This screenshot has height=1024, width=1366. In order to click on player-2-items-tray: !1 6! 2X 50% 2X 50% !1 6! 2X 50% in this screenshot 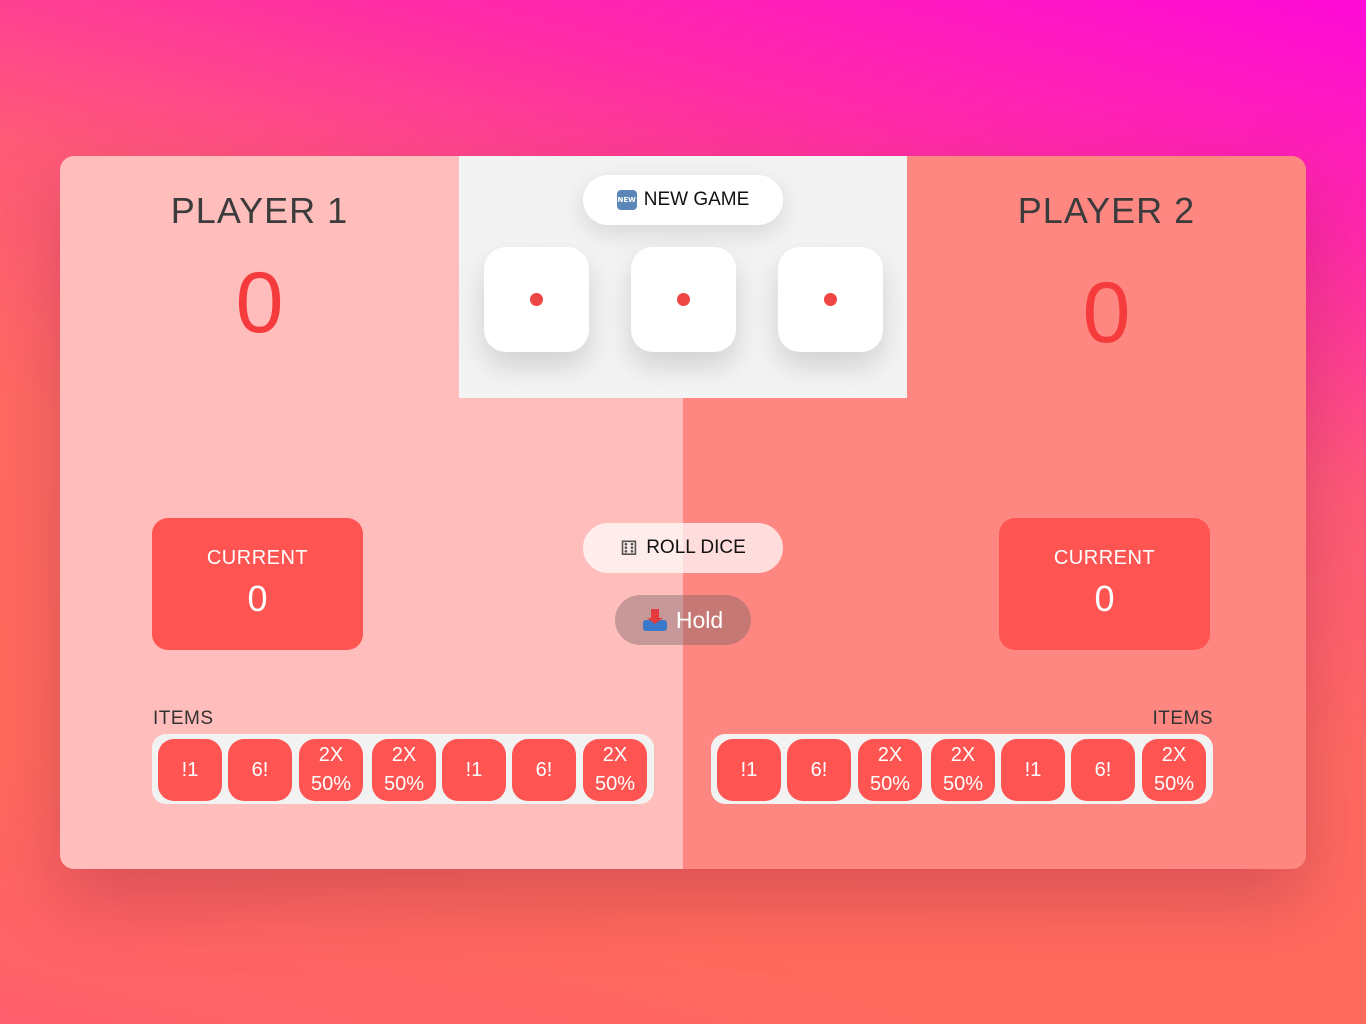, I will do `click(962, 769)`.